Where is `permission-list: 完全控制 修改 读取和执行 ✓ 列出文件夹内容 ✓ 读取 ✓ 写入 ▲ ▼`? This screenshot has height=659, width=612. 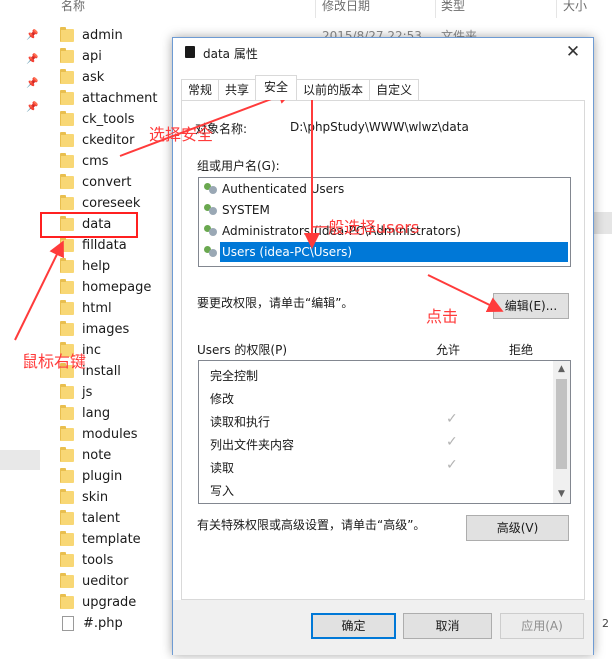
permission-list: 完全控制 修改 读取和执行 ✓ 列出文件夹内容 ✓ 读取 ✓ 写入 ▲ ▼ is located at coordinates (384, 432).